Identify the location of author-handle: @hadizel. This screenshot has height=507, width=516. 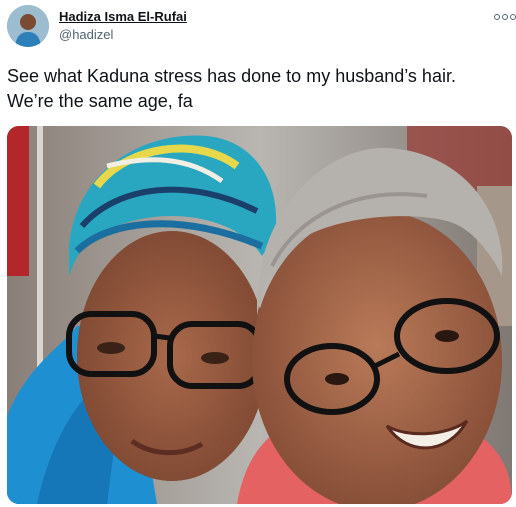
(86, 34).